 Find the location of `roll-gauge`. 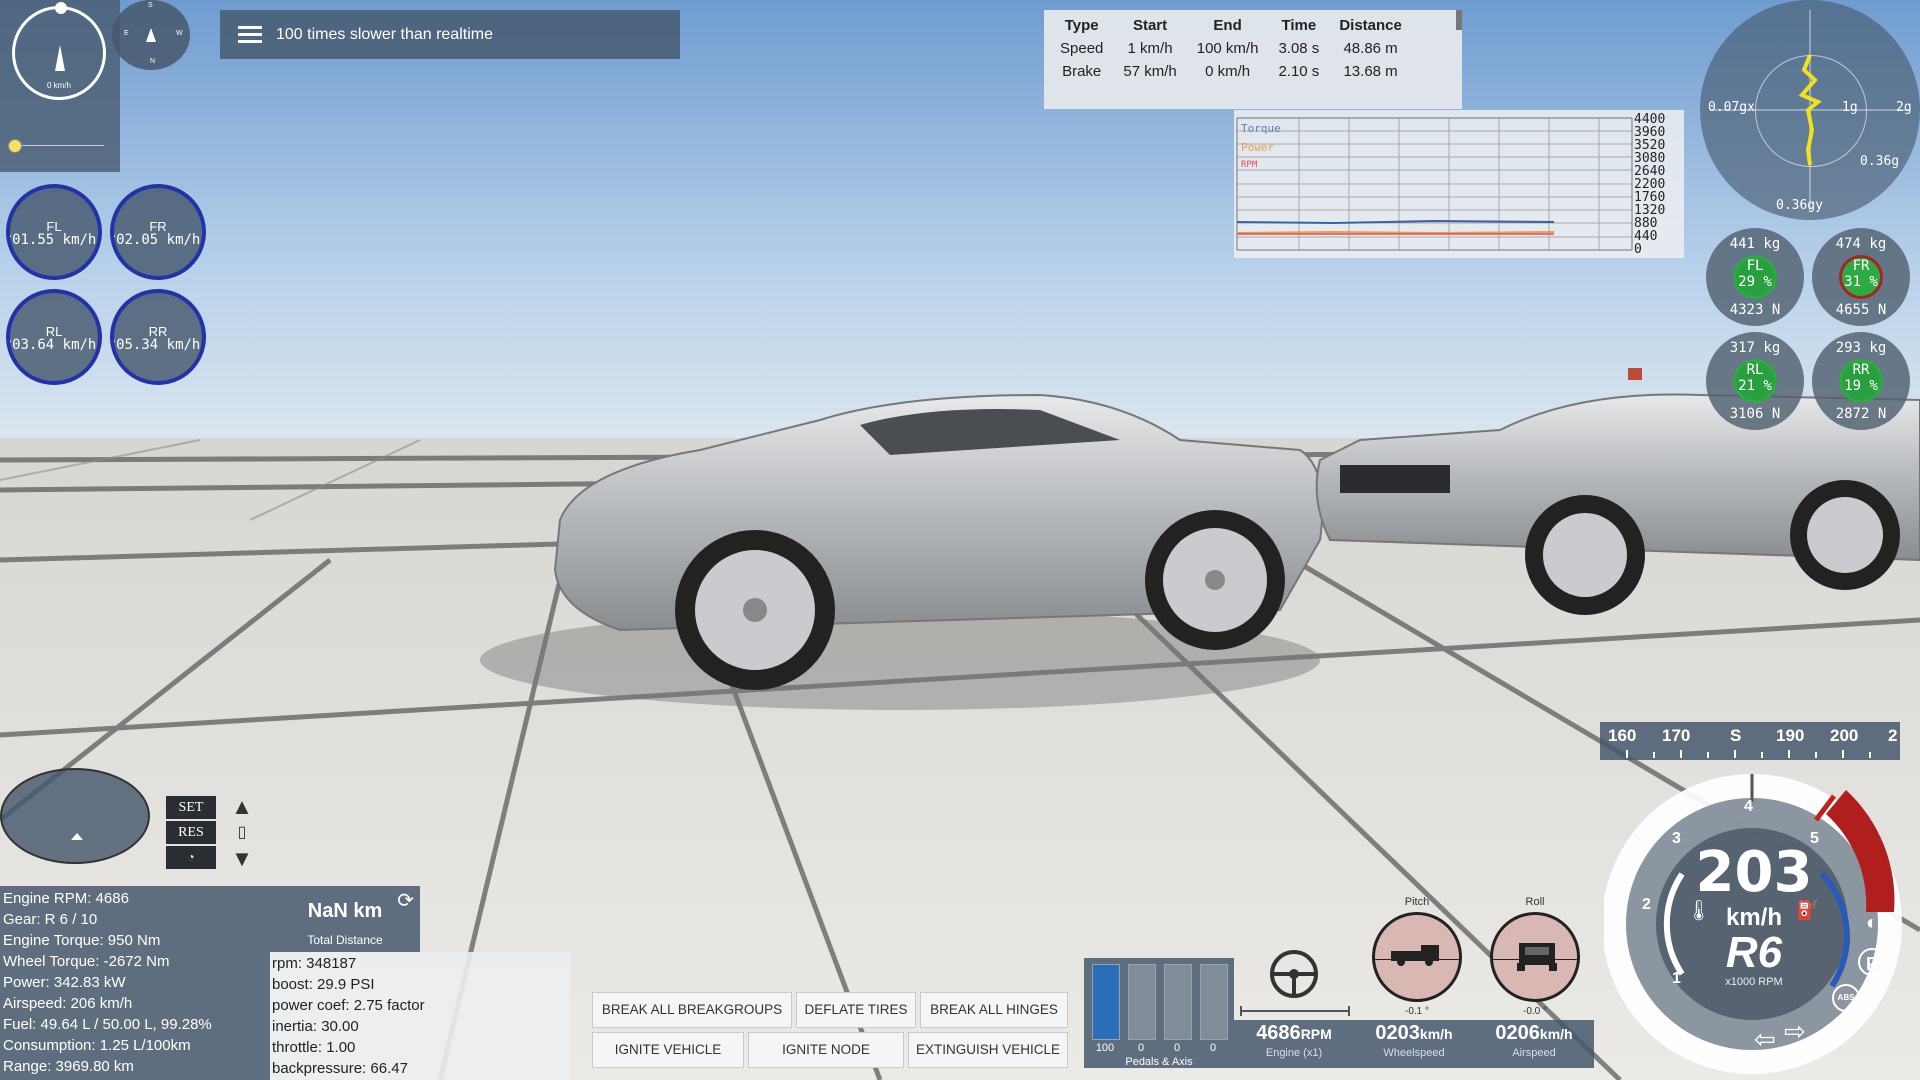

roll-gauge is located at coordinates (1535, 957).